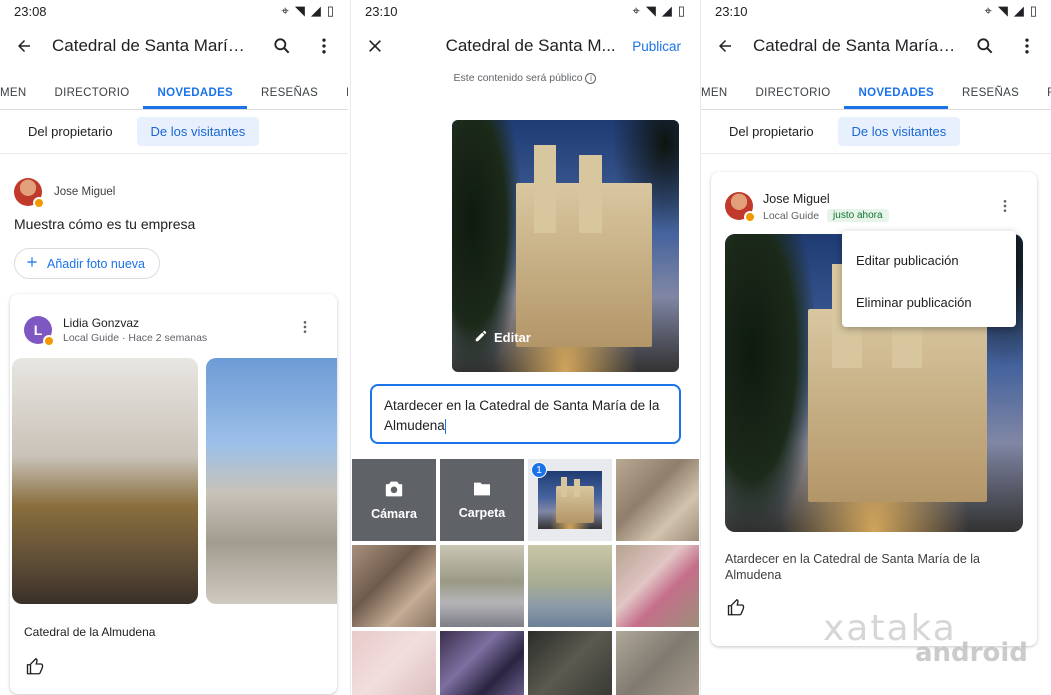 Image resolution: width=1051 pixels, height=695 pixels. What do you see at coordinates (539, 470) in the screenshot?
I see `selection-count-badge: 1` at bounding box center [539, 470].